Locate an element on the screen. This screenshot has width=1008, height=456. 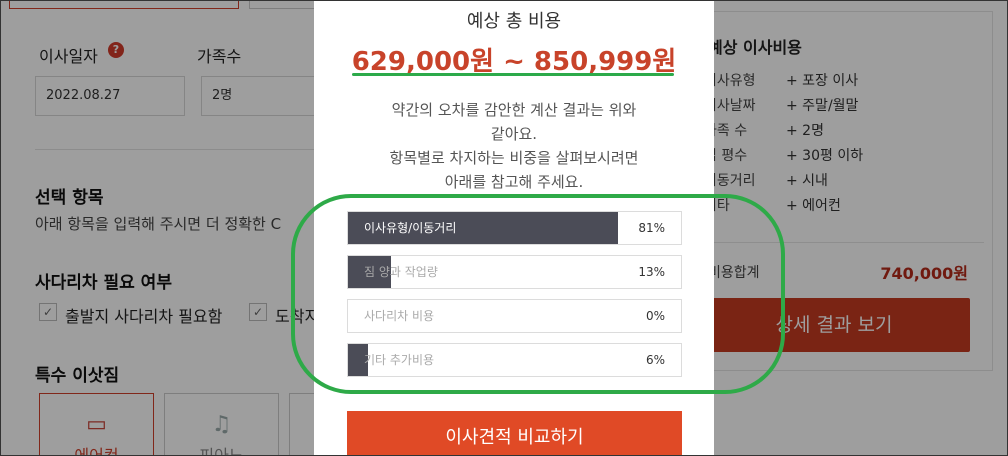
modal-title: 예상 총 비용 is located at coordinates (514, 21).